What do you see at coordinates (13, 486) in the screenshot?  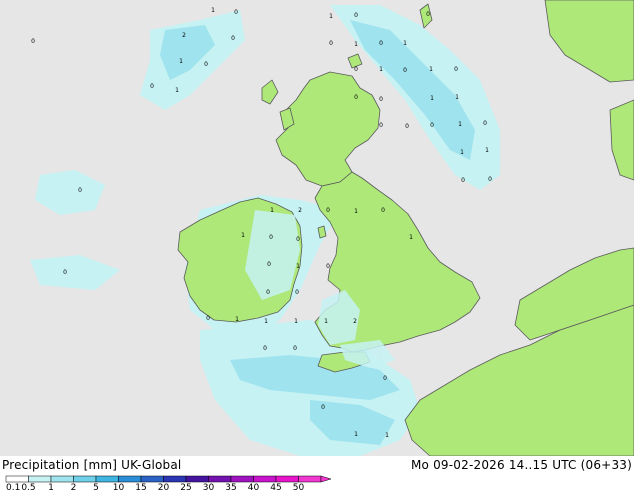 I see `colorbar-tick-label: 0.1` at bounding box center [13, 486].